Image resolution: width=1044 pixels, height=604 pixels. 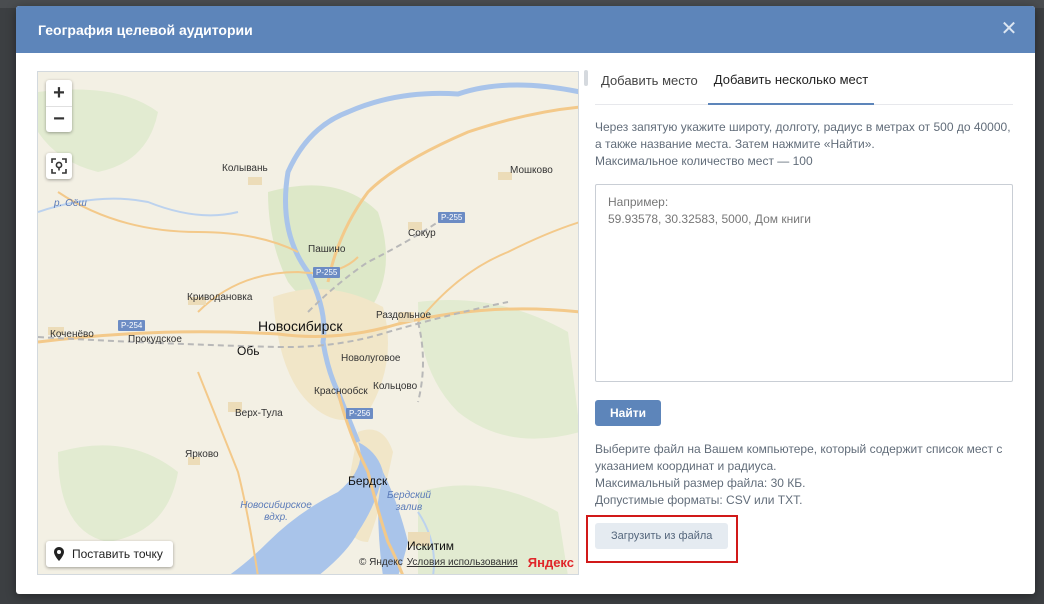 What do you see at coordinates (145, 29) in the screenshot?
I see `modal-title: География целевой аудитории` at bounding box center [145, 29].